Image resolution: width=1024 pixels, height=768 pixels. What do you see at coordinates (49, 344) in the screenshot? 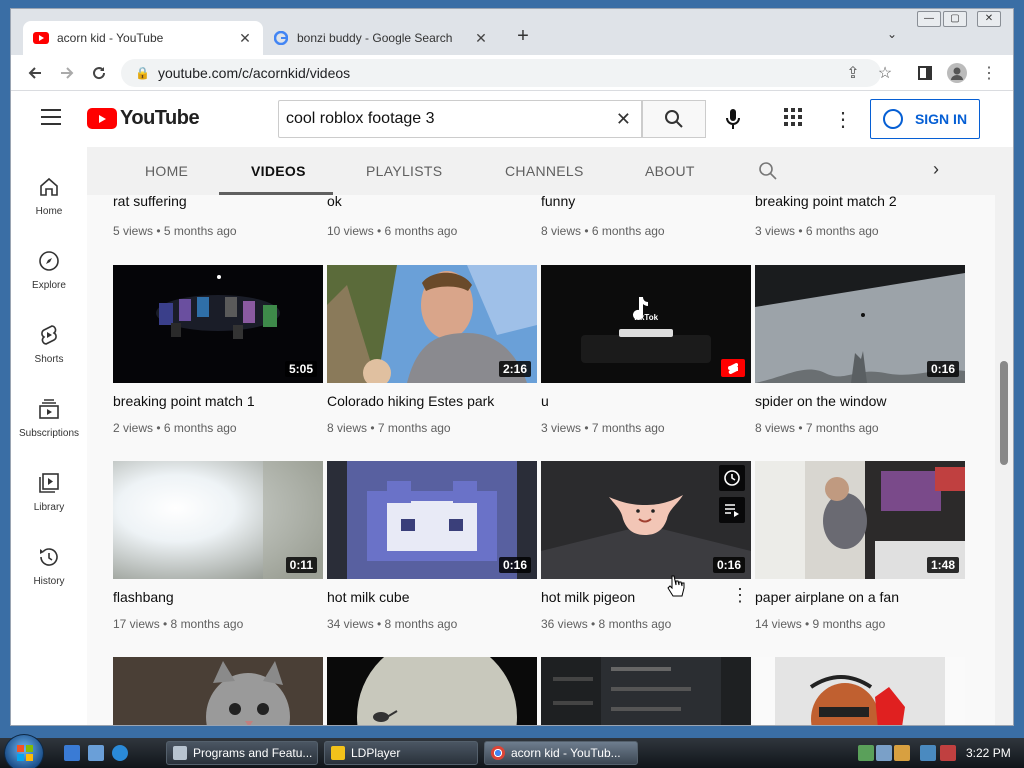
I see `guide-item-shorts: Shorts` at bounding box center [49, 344].